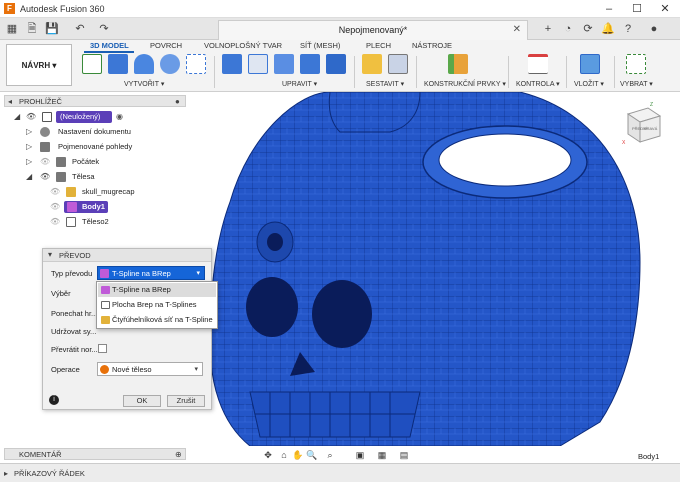  What do you see at coordinates (52, 29) in the screenshot?
I see `save-icon: 💾` at bounding box center [52, 29].